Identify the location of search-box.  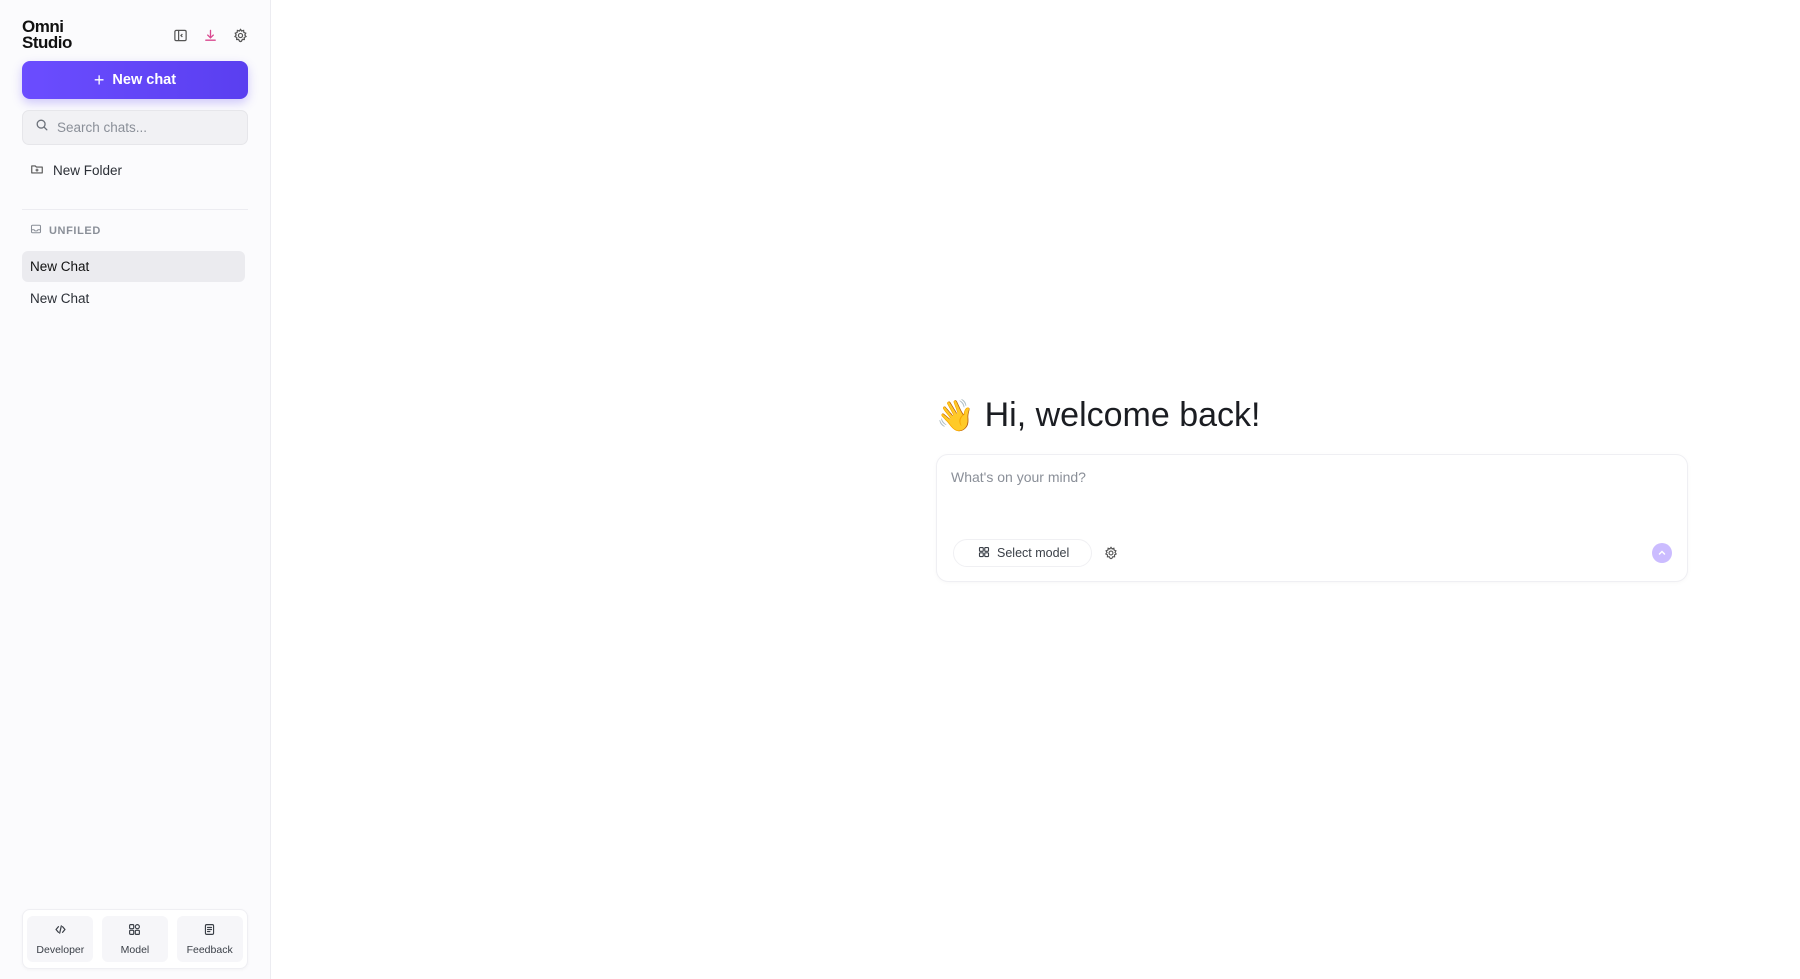
(135, 127).